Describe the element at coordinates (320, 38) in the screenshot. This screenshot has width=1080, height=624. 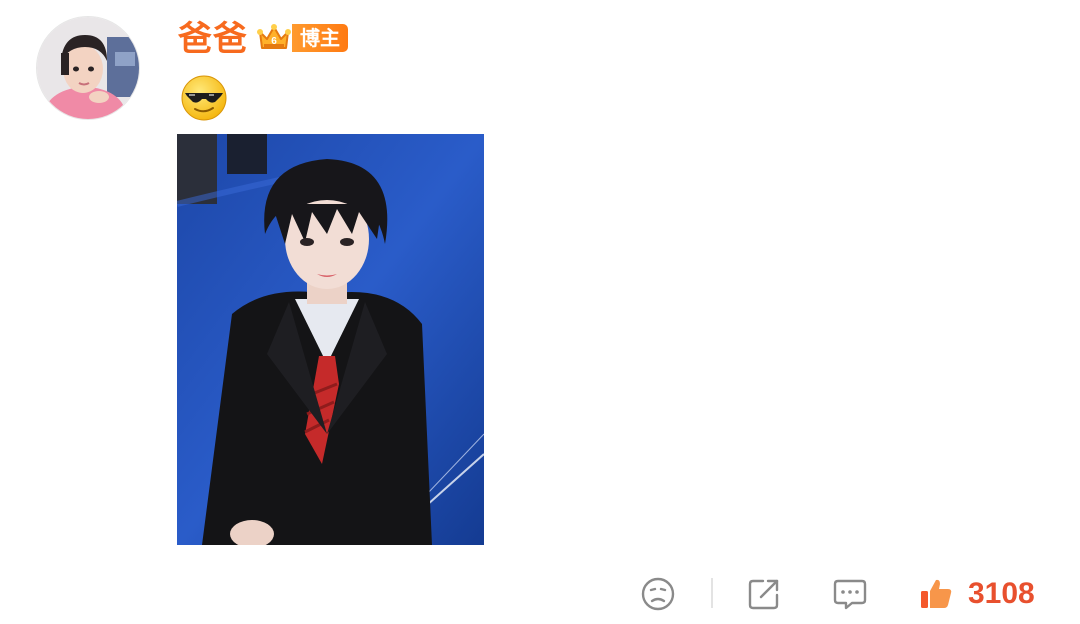
I see `badge-label: 博主` at that location.